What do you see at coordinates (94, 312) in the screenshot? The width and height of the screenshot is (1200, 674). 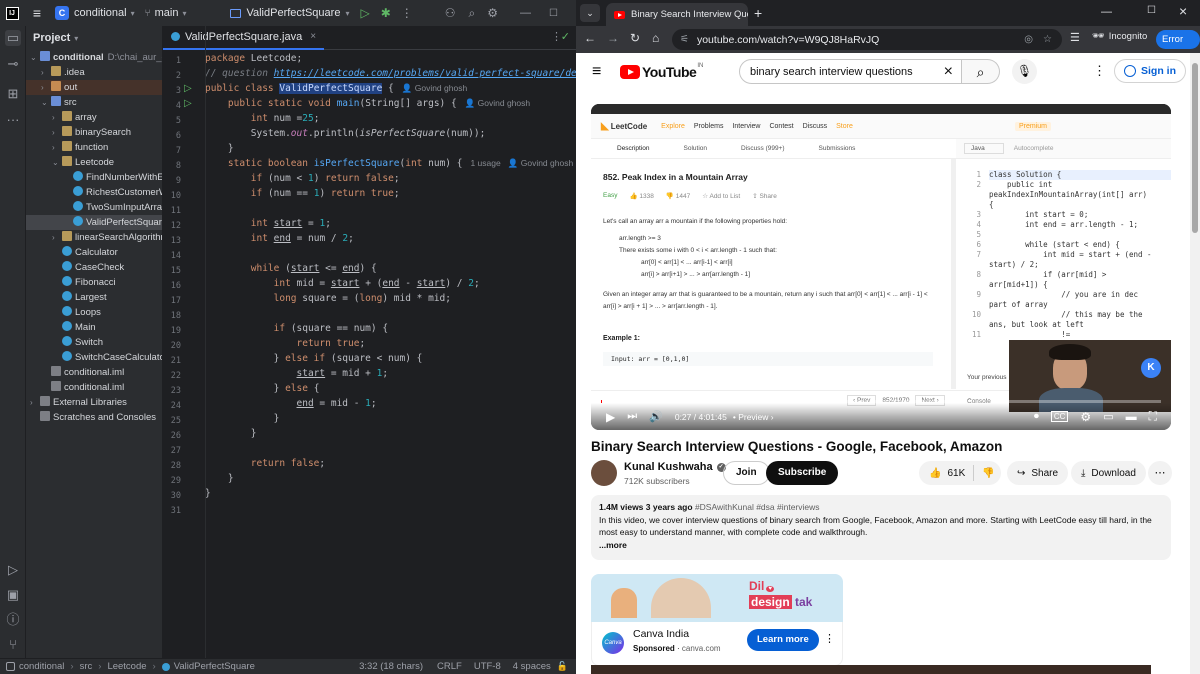 I see `tree-item: Loops` at bounding box center [94, 312].